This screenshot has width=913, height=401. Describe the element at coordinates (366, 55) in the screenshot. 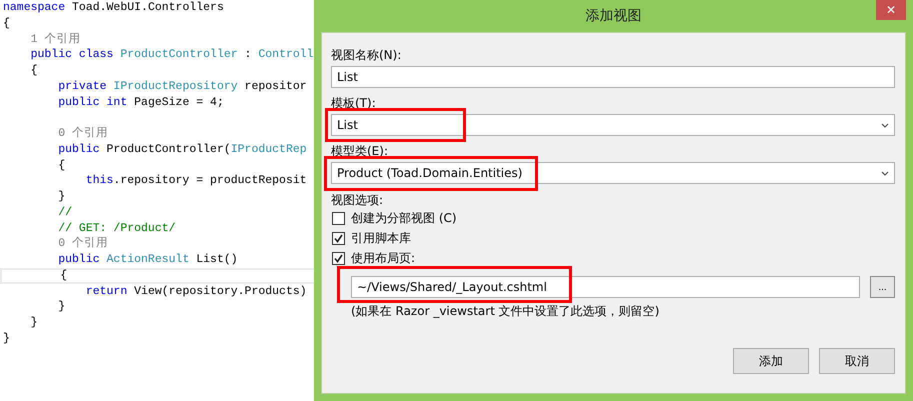

I see `field-label: 视图名称(N):` at that location.